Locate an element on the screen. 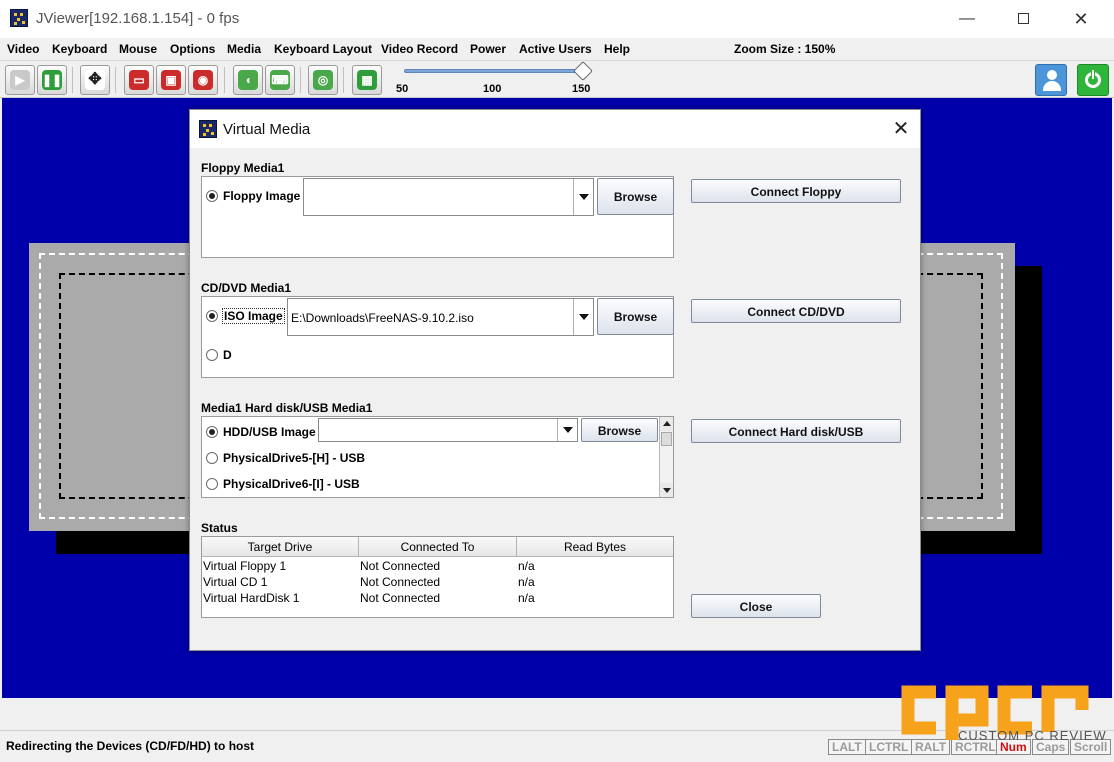 This screenshot has height=762, width=1114. video-record-button: ◎ is located at coordinates (323, 80).